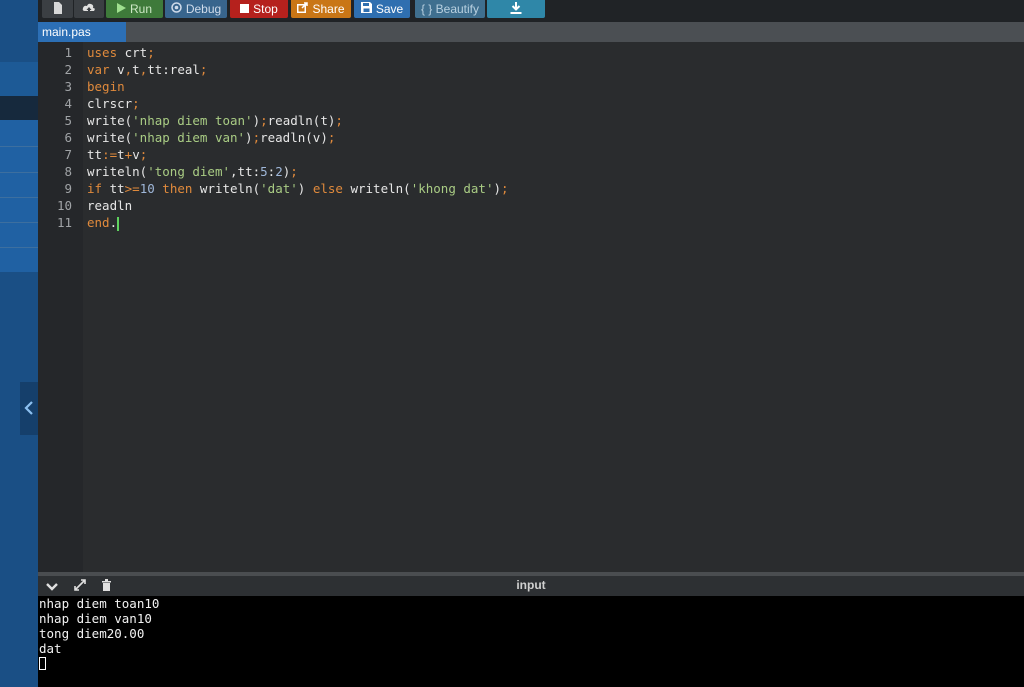  I want to click on code-text: write('nhap diem van');readln(v);, so click(211, 137).